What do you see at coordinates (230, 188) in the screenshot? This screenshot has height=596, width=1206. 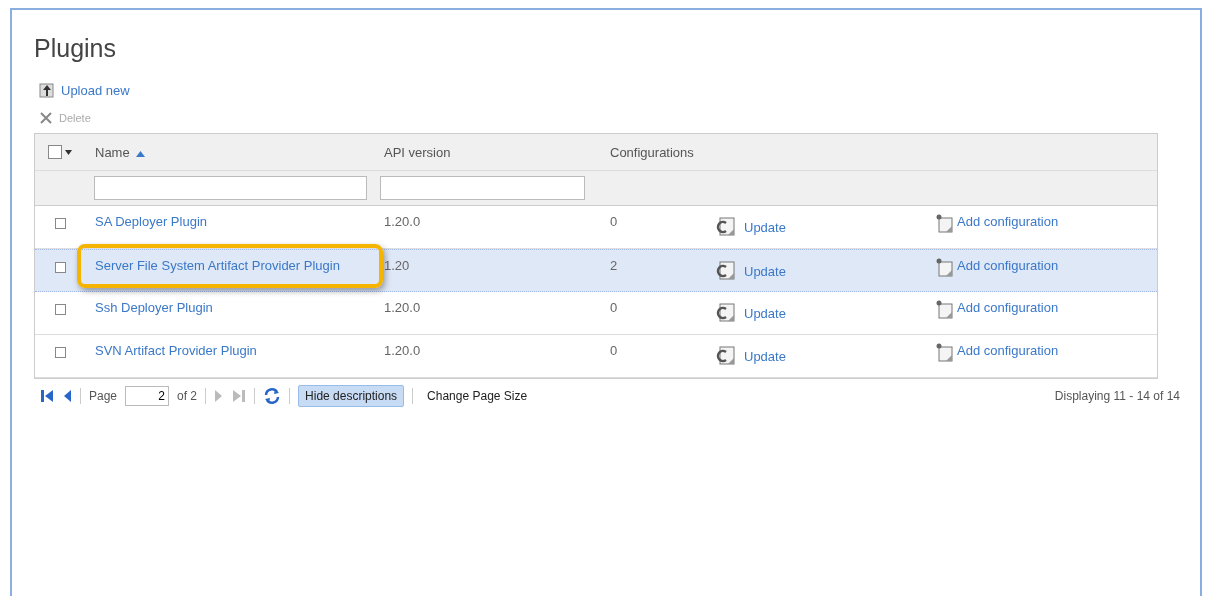 I see `name-filter-field` at bounding box center [230, 188].